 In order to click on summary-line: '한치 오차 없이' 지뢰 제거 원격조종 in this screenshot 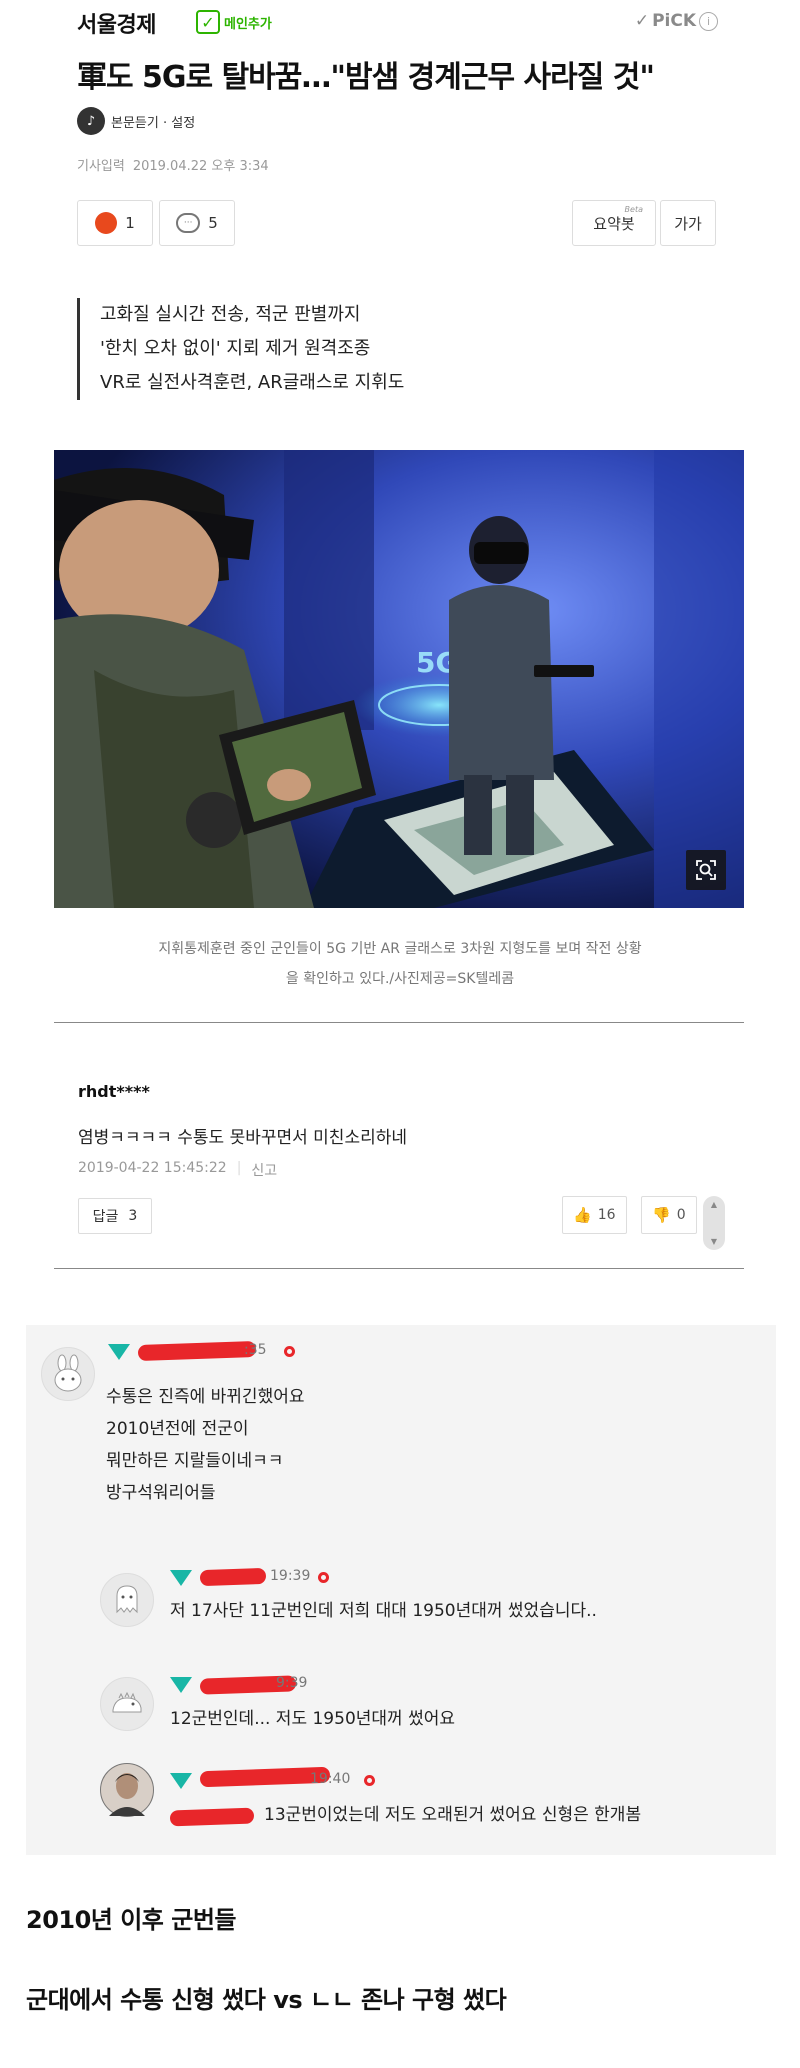, I will do `click(235, 348)`.